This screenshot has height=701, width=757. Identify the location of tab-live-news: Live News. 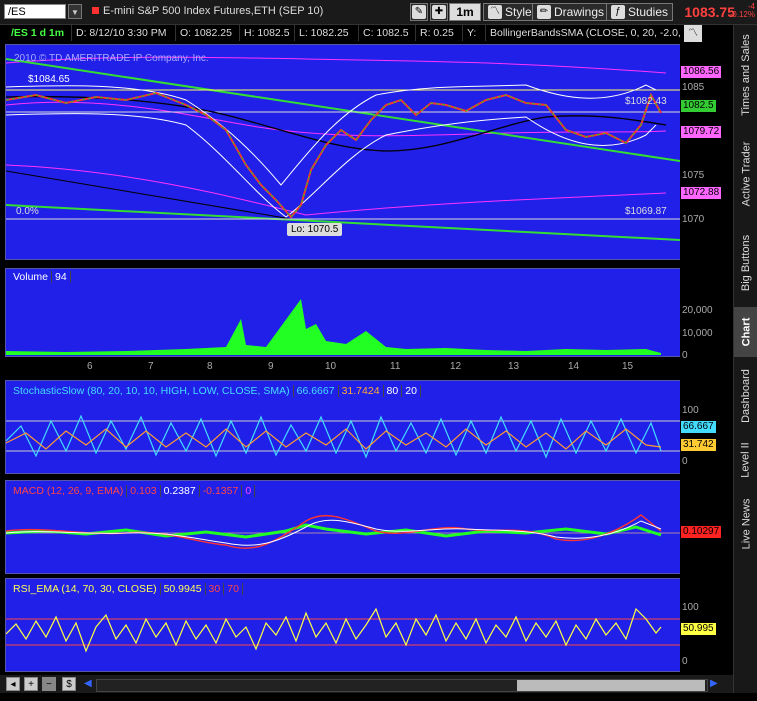
(745, 524).